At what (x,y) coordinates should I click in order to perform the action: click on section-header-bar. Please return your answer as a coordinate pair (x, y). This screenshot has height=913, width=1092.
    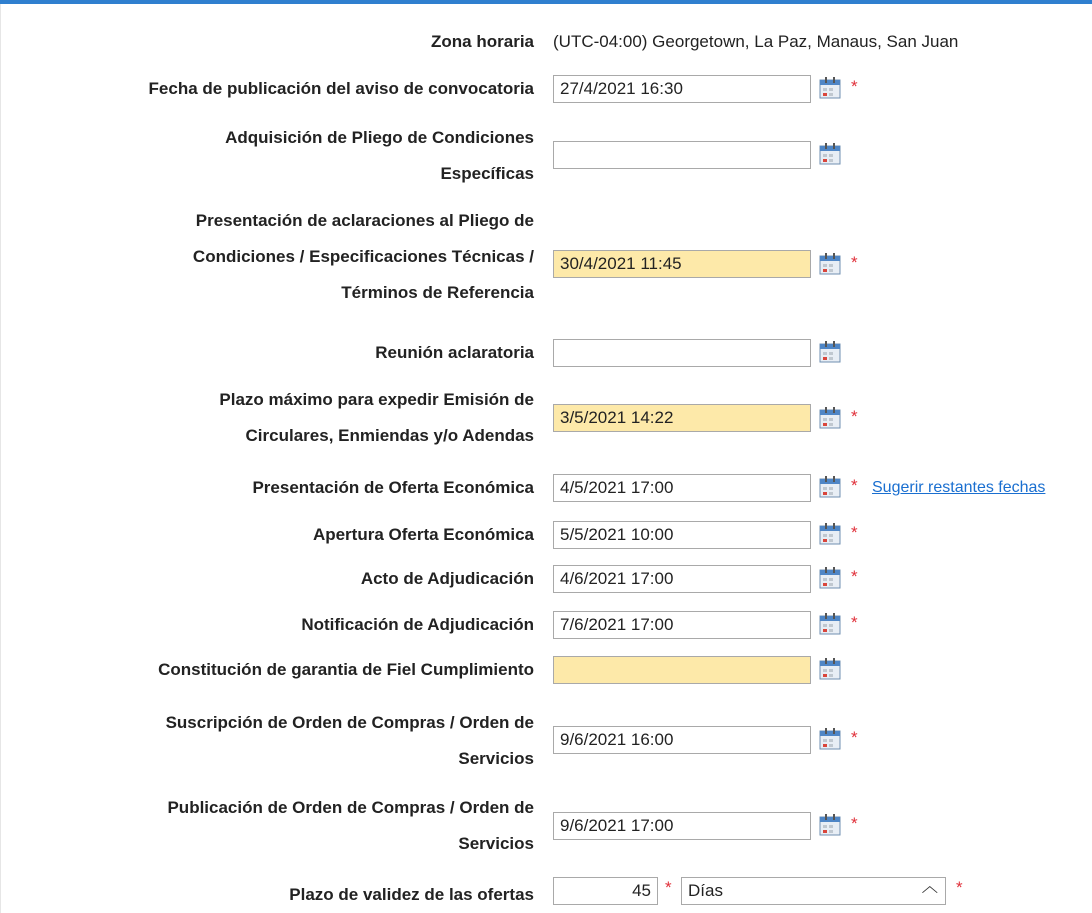
    Looking at the image, I should click on (546, 2).